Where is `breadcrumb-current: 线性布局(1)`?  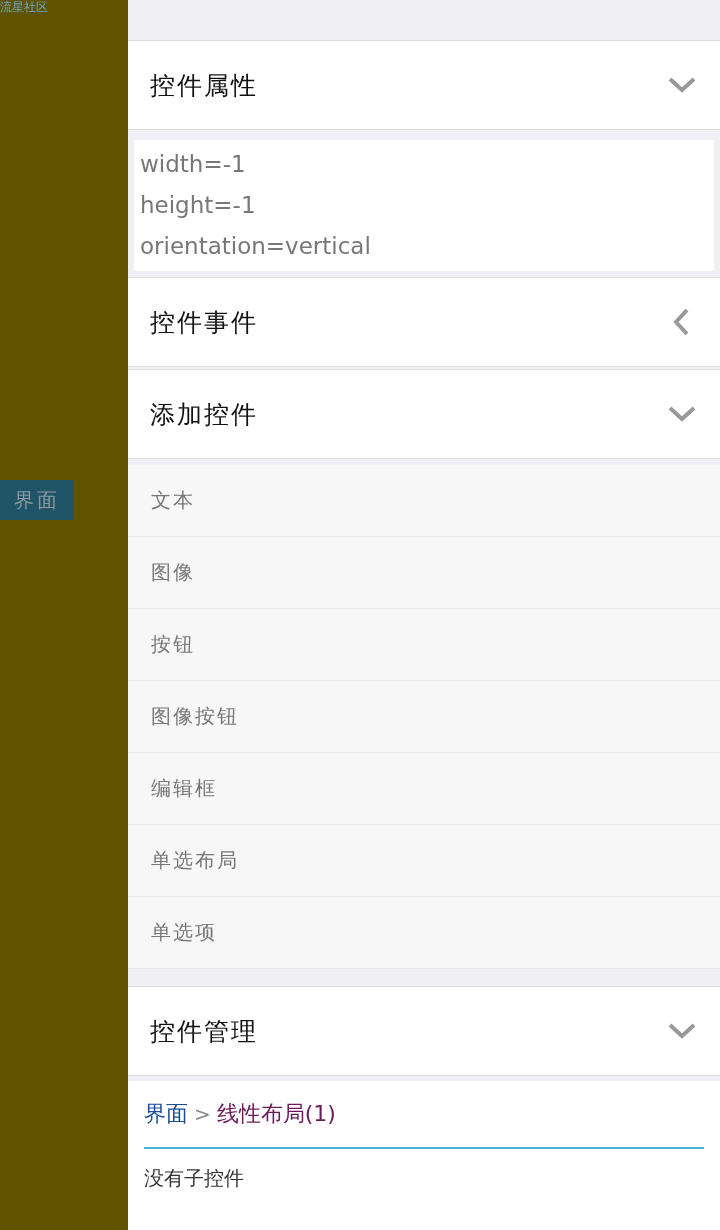
breadcrumb-current: 线性布局(1) is located at coordinates (276, 1114).